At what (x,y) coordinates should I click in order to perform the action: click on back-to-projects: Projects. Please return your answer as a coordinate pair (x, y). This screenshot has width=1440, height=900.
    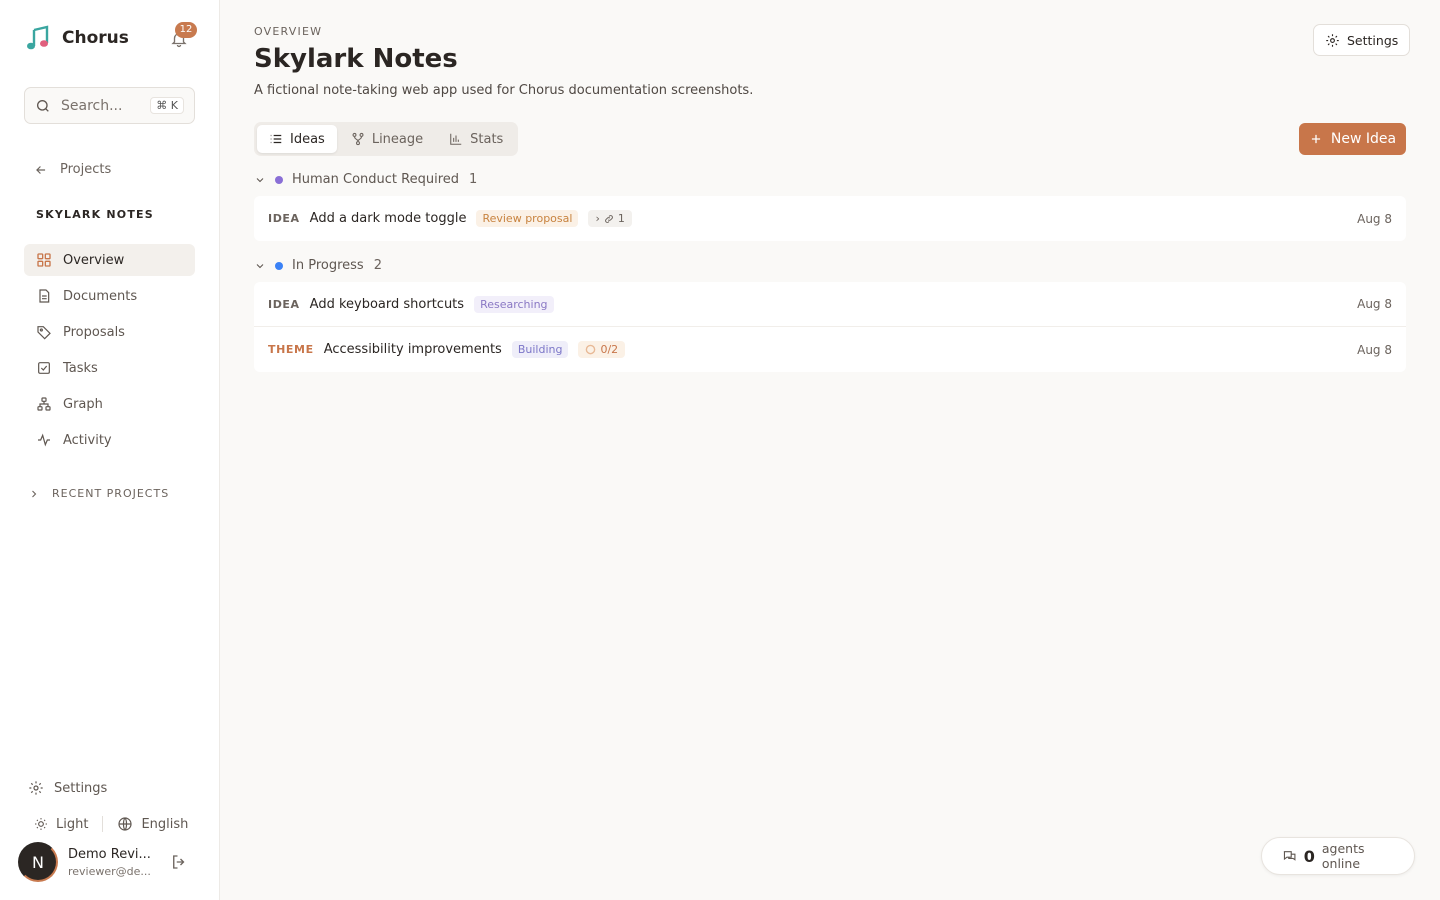
    Looking at the image, I should click on (72, 169).